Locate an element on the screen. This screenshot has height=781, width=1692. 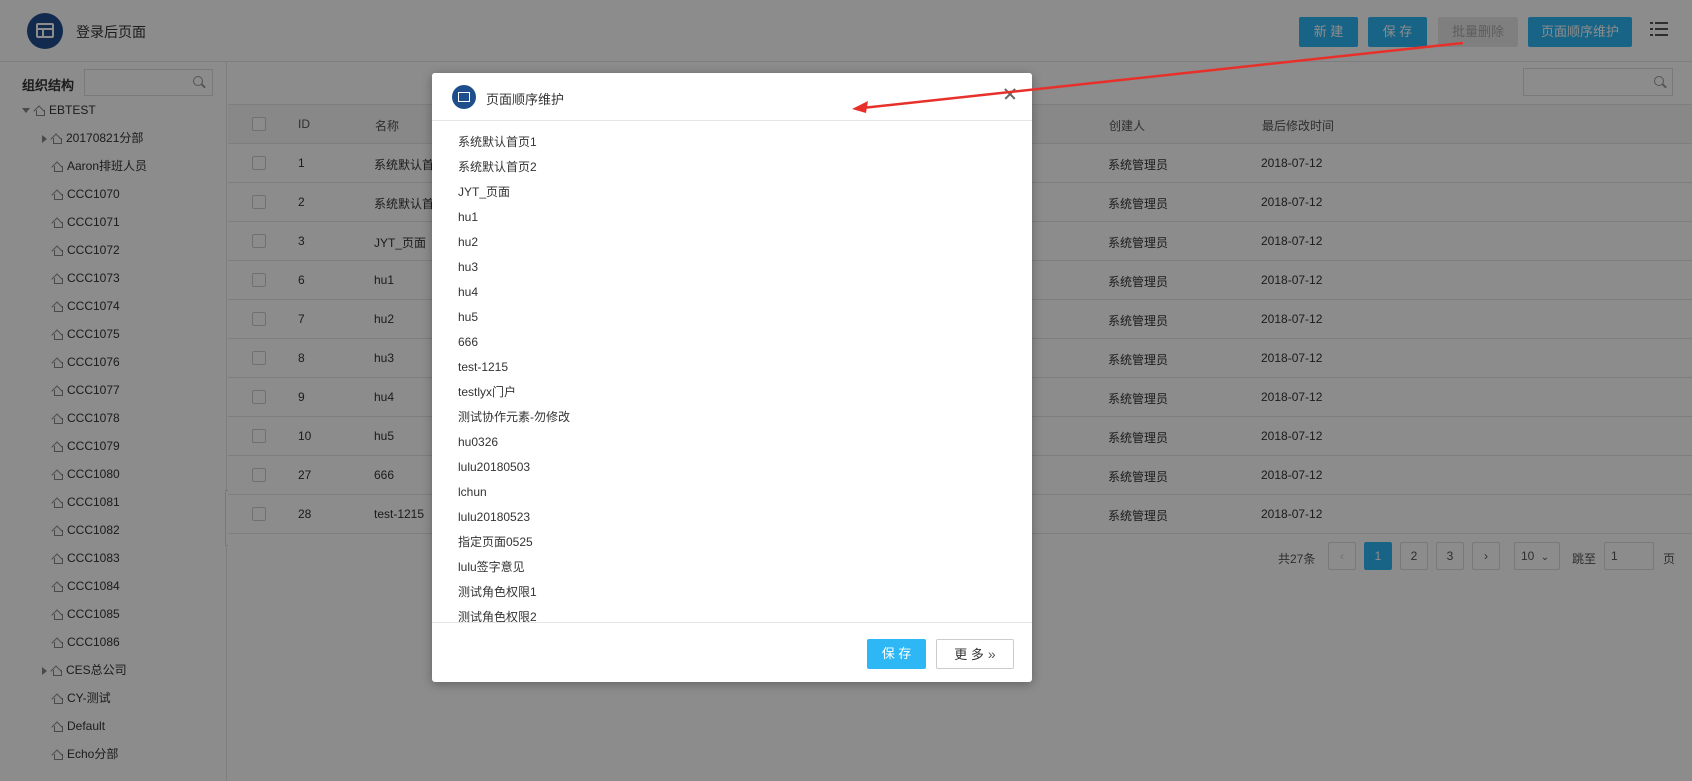
page-order-item: 系统默认首页1 is located at coordinates (497, 142).